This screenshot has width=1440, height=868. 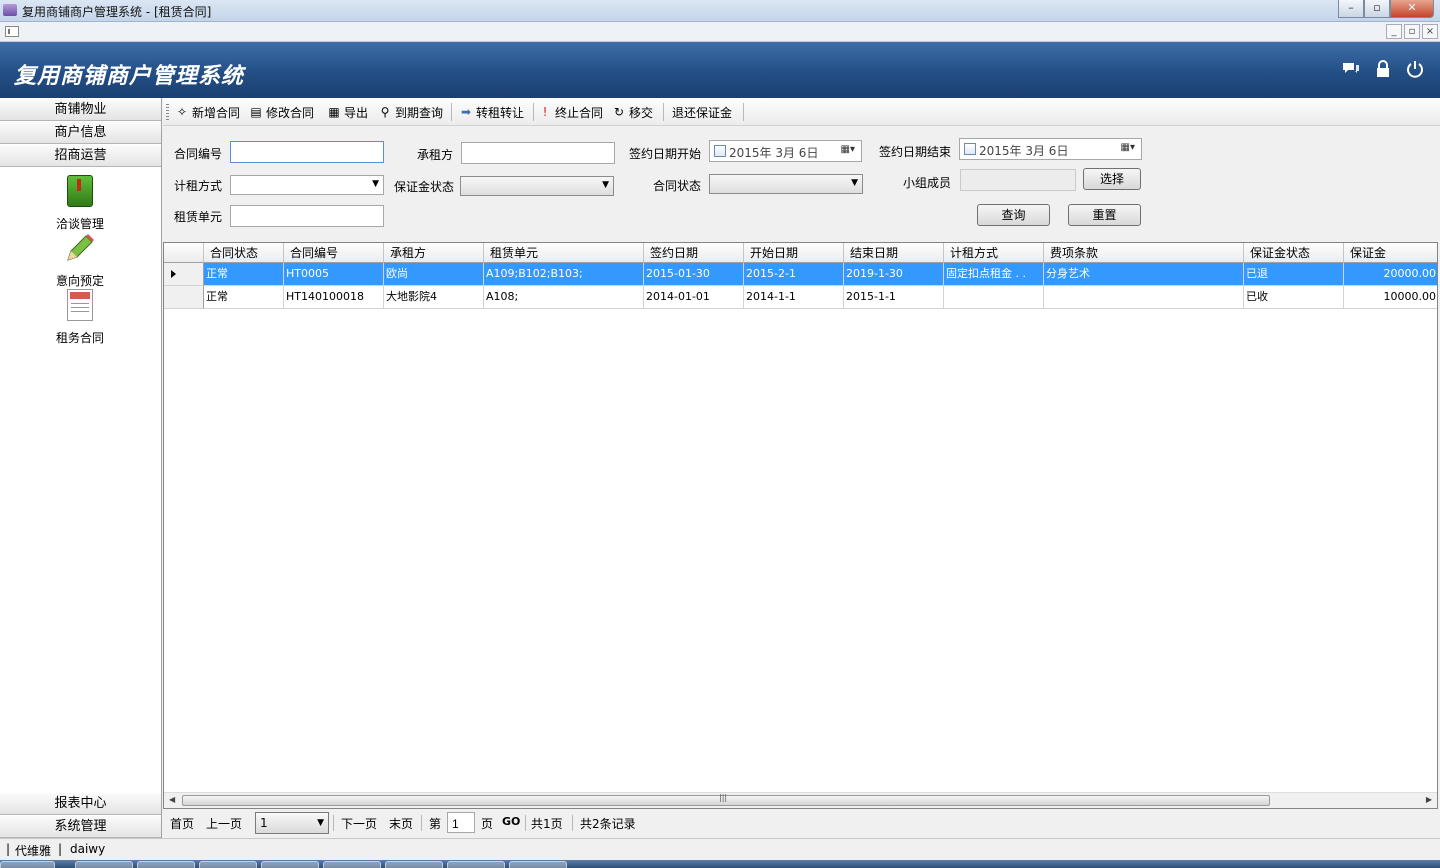 I want to click on rent-method-select: ▼, so click(x=307, y=185).